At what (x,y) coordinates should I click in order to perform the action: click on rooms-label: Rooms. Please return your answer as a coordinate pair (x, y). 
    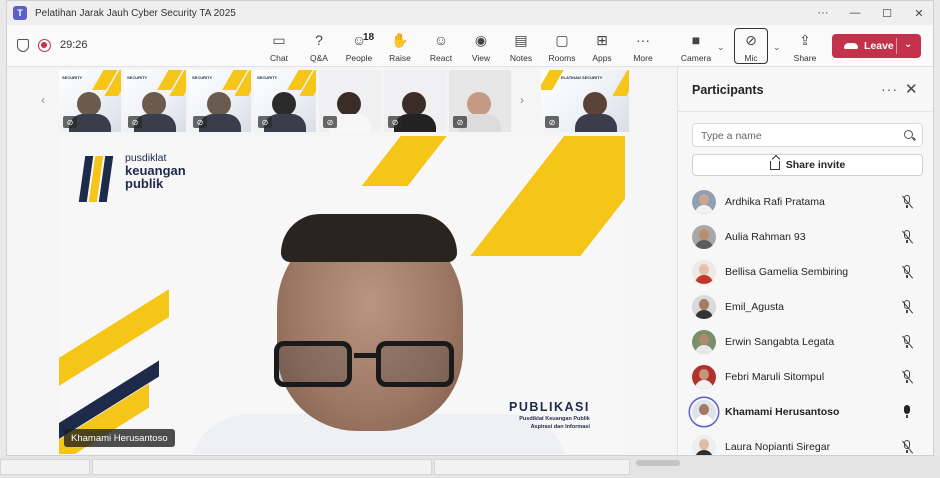
    Looking at the image, I should click on (562, 58).